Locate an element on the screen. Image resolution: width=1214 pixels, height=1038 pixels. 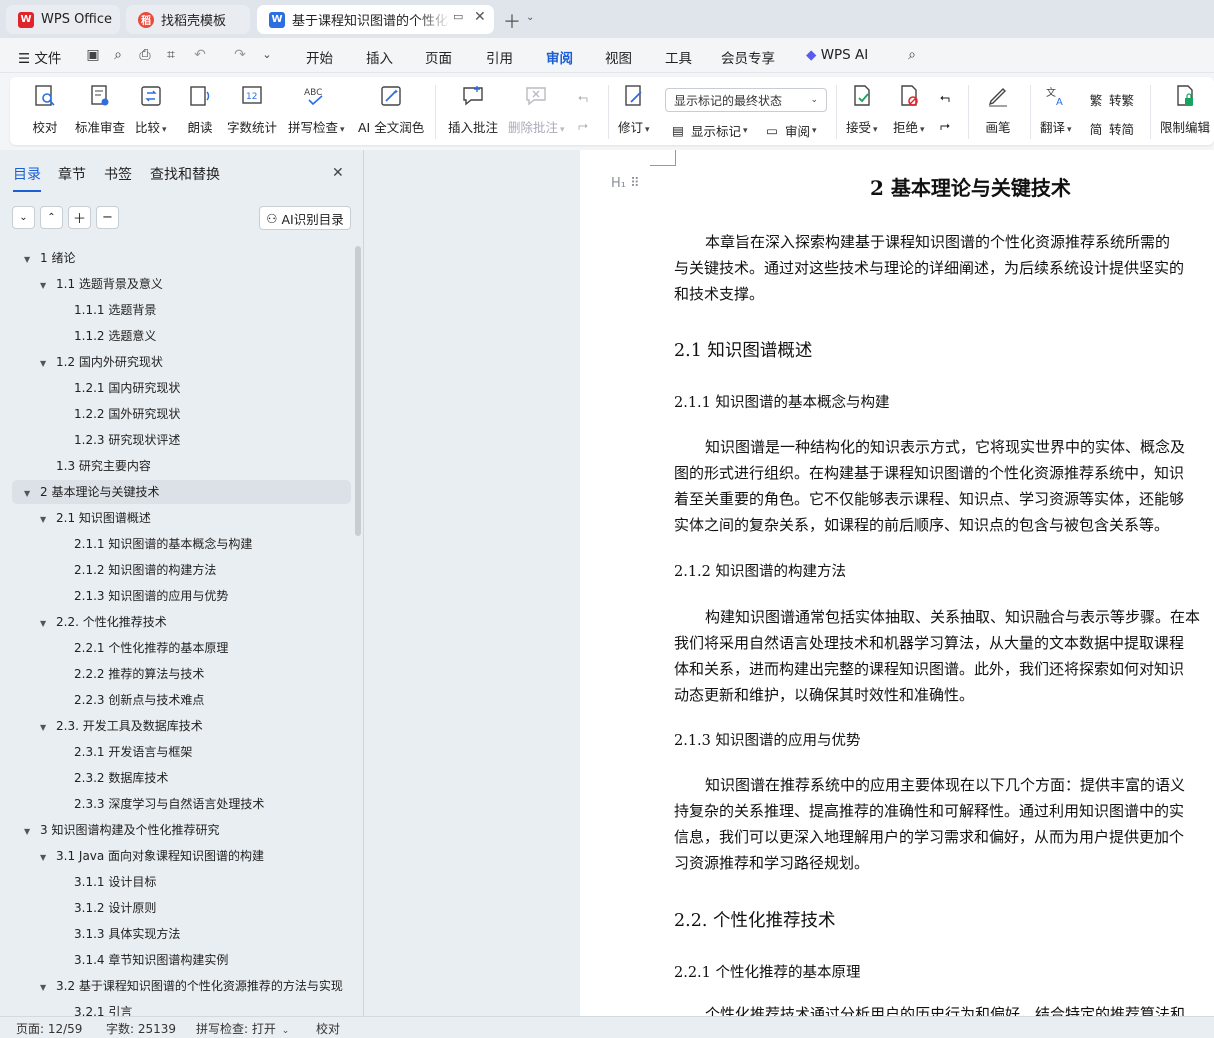
undo-icon: ↶ is located at coordinates (200, 55).